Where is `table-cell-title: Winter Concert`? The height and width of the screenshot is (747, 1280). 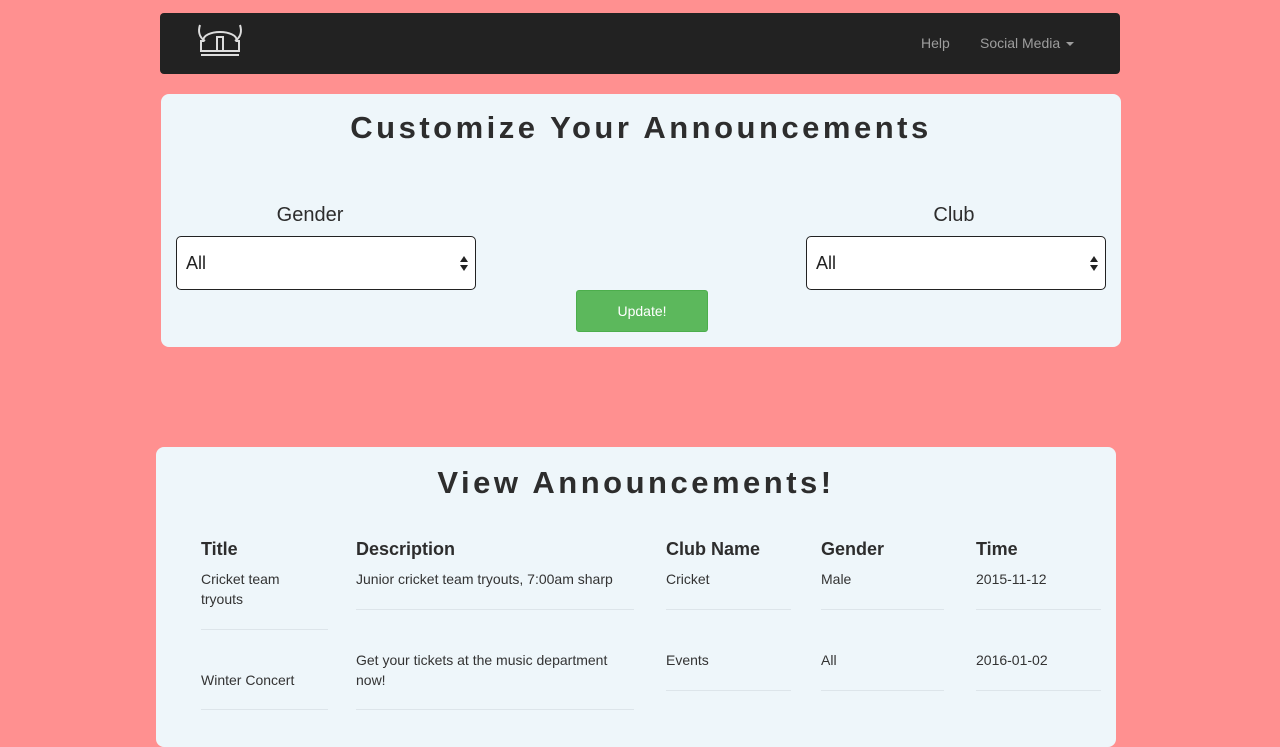
table-cell-title: Winter Concert is located at coordinates (248, 680).